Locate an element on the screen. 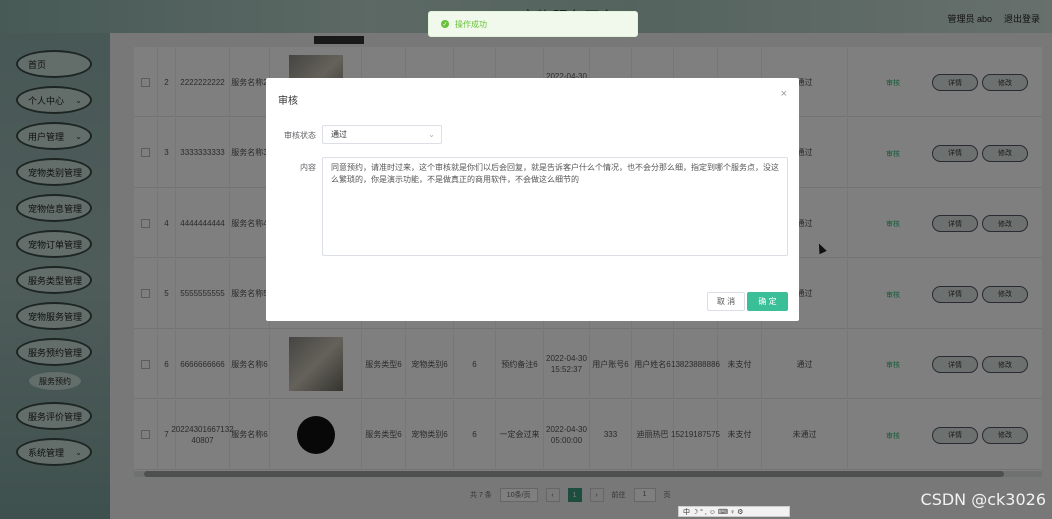  confirm-button: 确 定 is located at coordinates (767, 301).